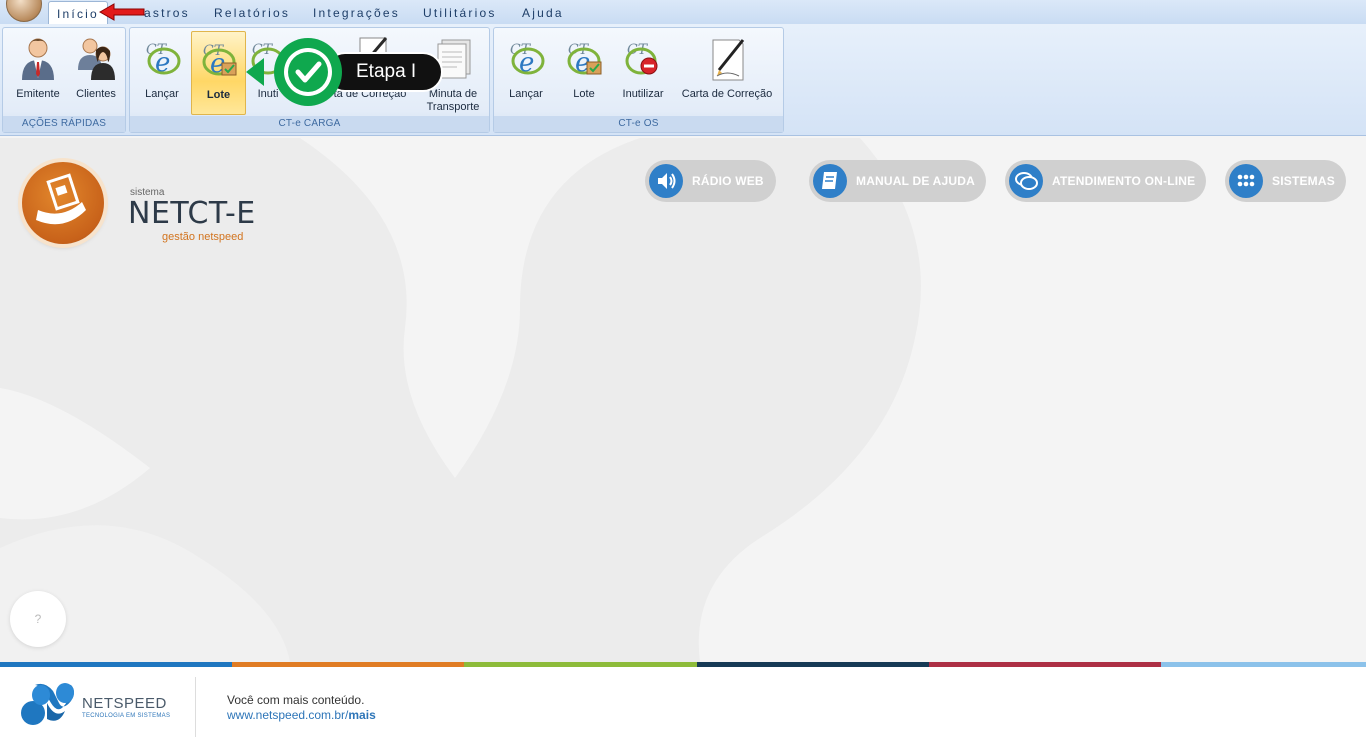  What do you see at coordinates (728, 60) in the screenshot?
I see `pencil-doc-icon` at bounding box center [728, 60].